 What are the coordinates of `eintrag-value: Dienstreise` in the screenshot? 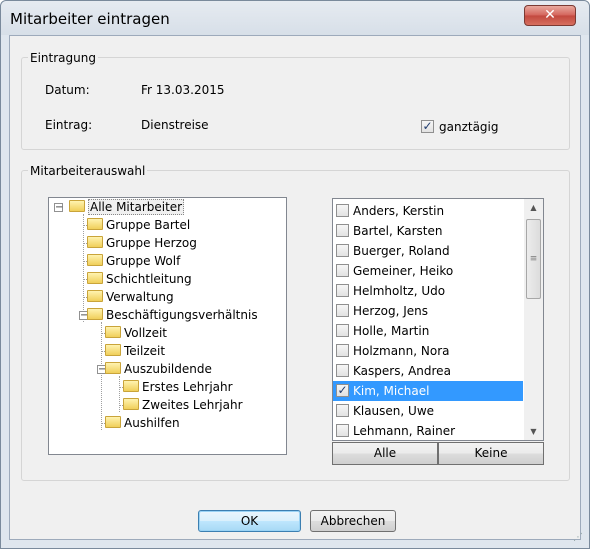 It's located at (175, 125).